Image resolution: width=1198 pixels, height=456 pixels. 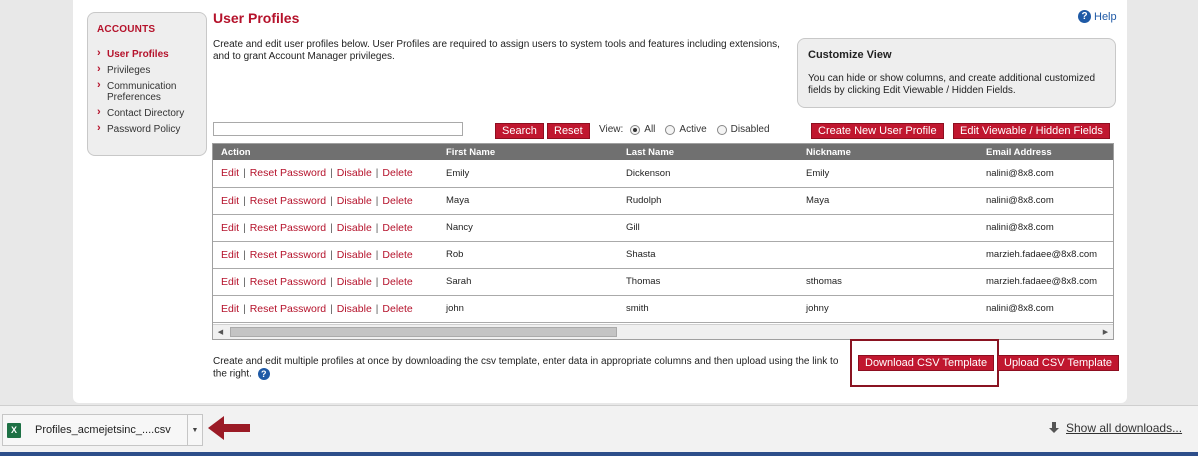 What do you see at coordinates (142, 92) in the screenshot?
I see `sidebar-item-label: Communication Preferences` at bounding box center [142, 92].